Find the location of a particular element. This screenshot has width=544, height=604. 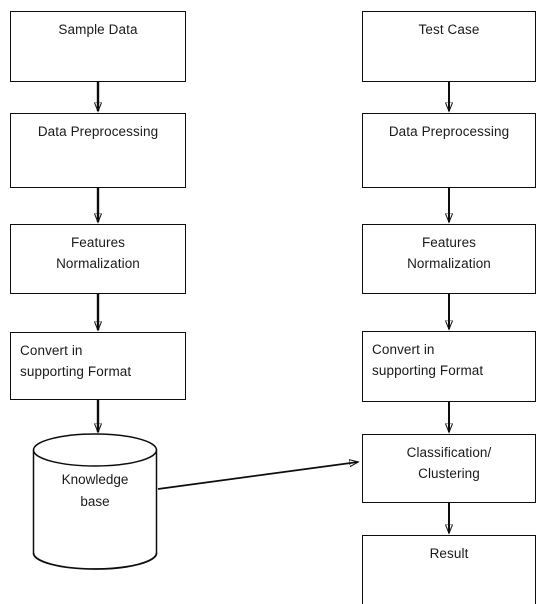

node-test-case: Test Case is located at coordinates (449, 46).